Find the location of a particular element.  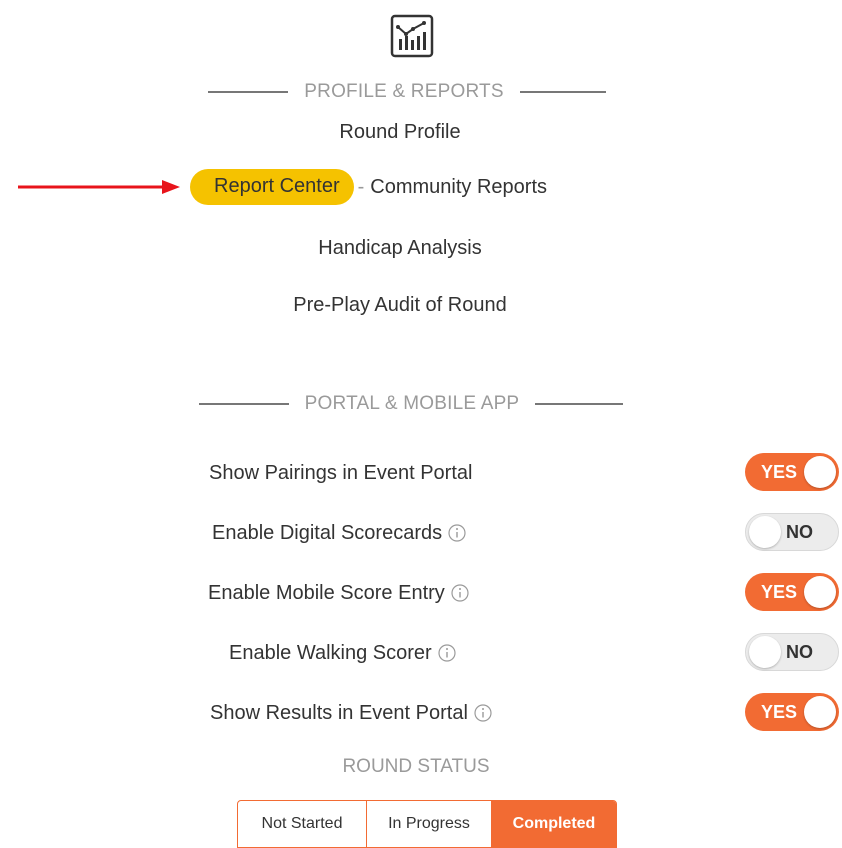

toggle-digital-scorecards: NO is located at coordinates (792, 532).